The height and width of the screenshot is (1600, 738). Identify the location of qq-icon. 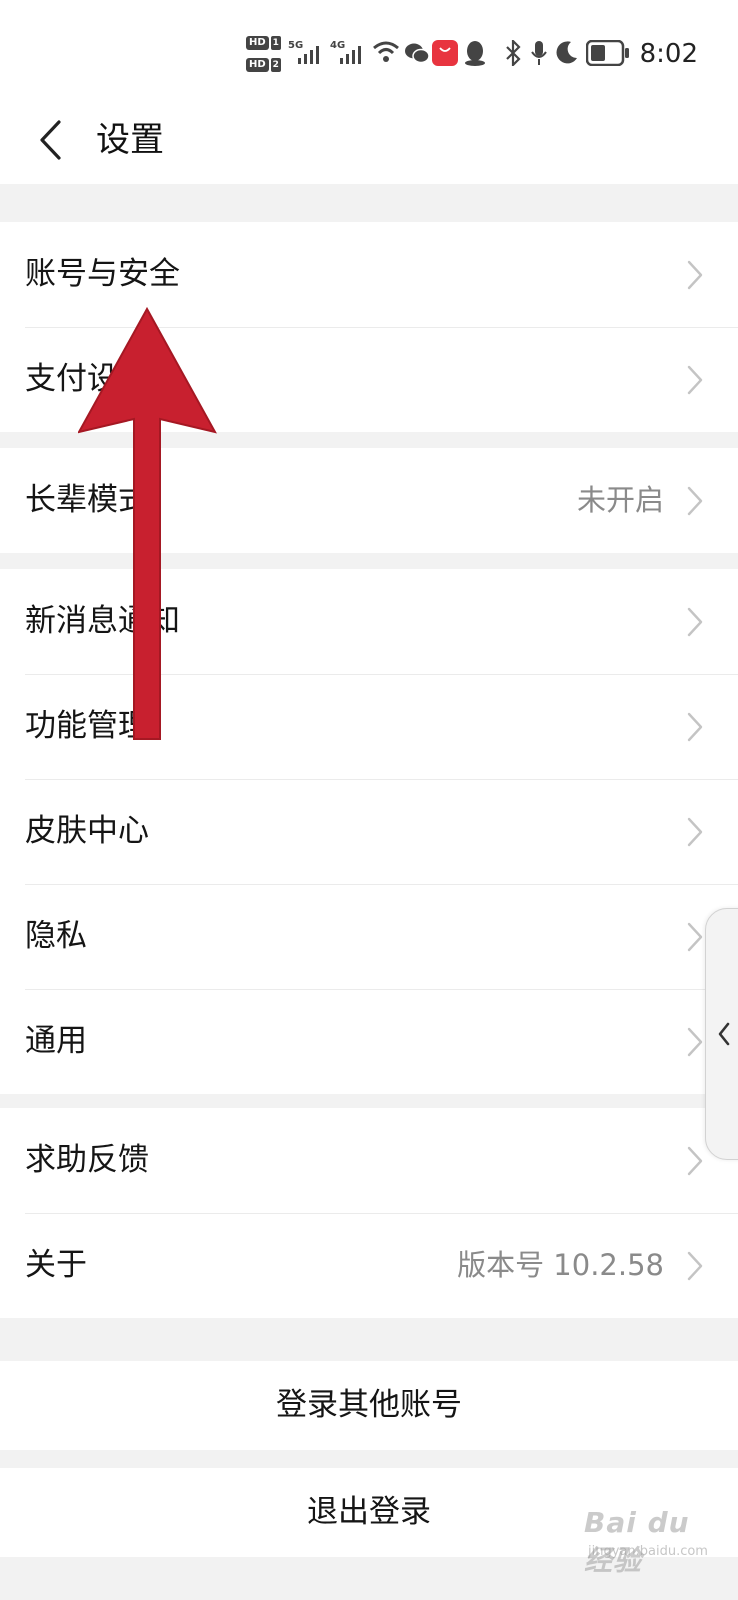
(475, 53).